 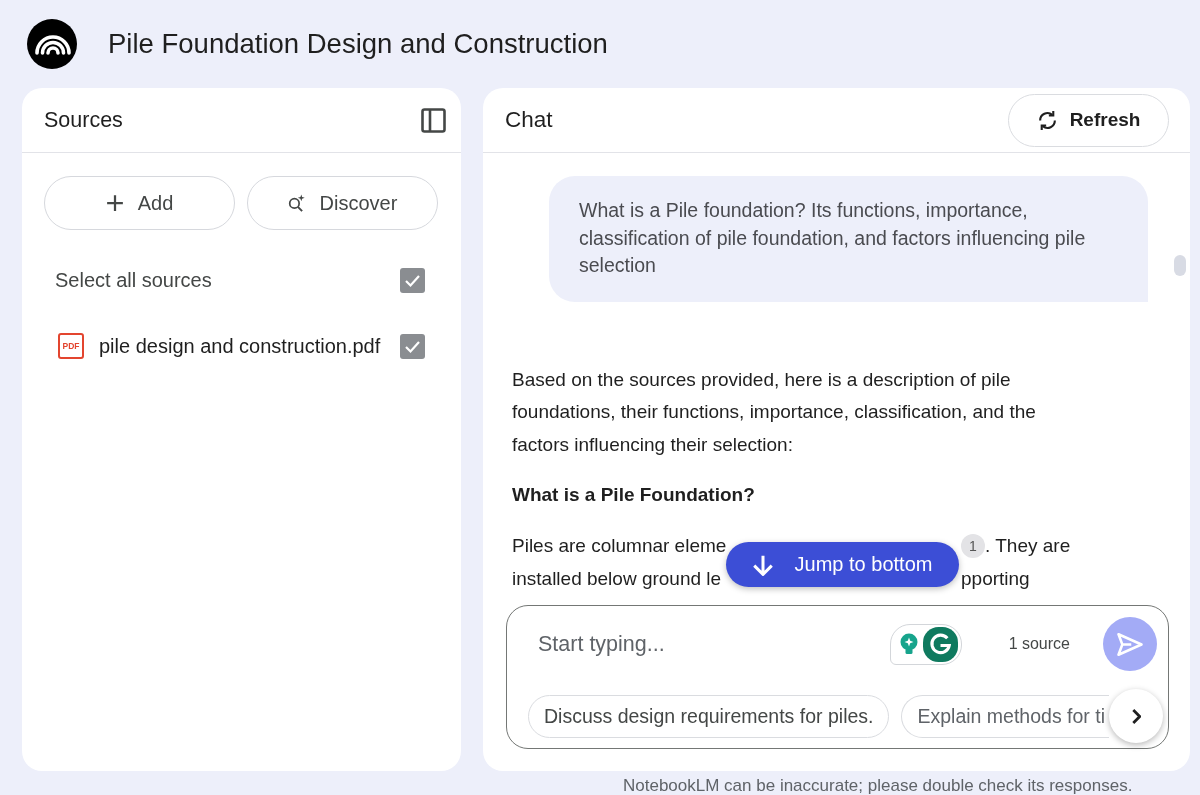 I want to click on add-source-button: Add, so click(x=139, y=203).